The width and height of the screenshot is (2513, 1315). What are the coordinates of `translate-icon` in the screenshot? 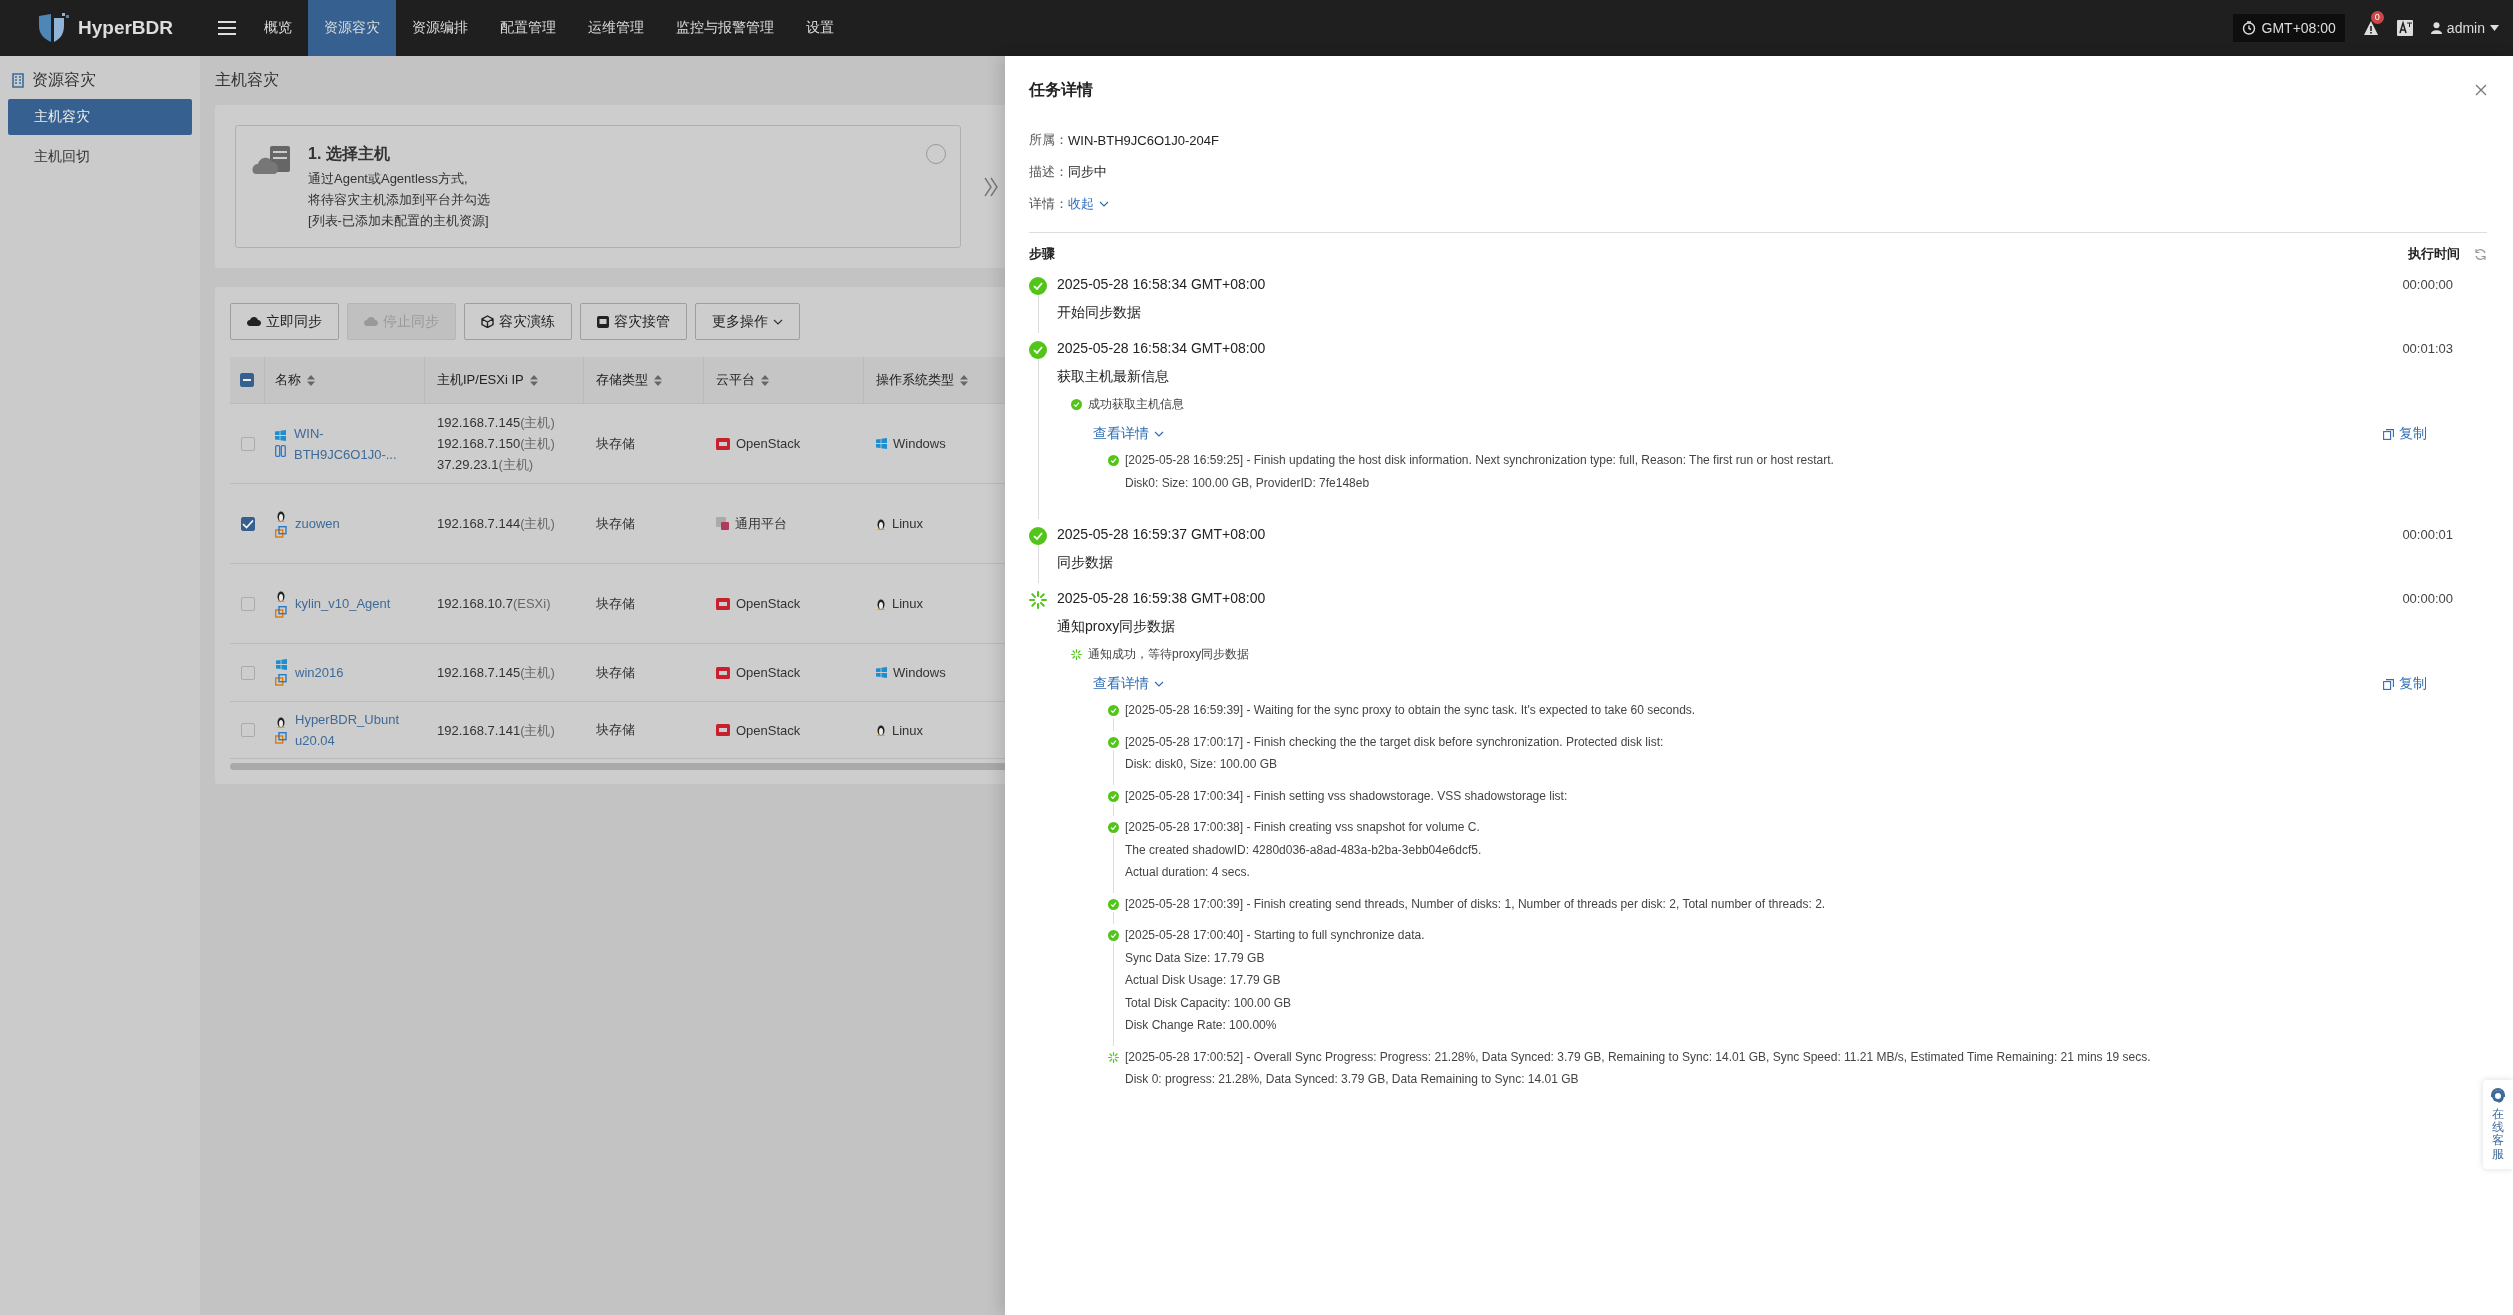 It's located at (2404, 28).